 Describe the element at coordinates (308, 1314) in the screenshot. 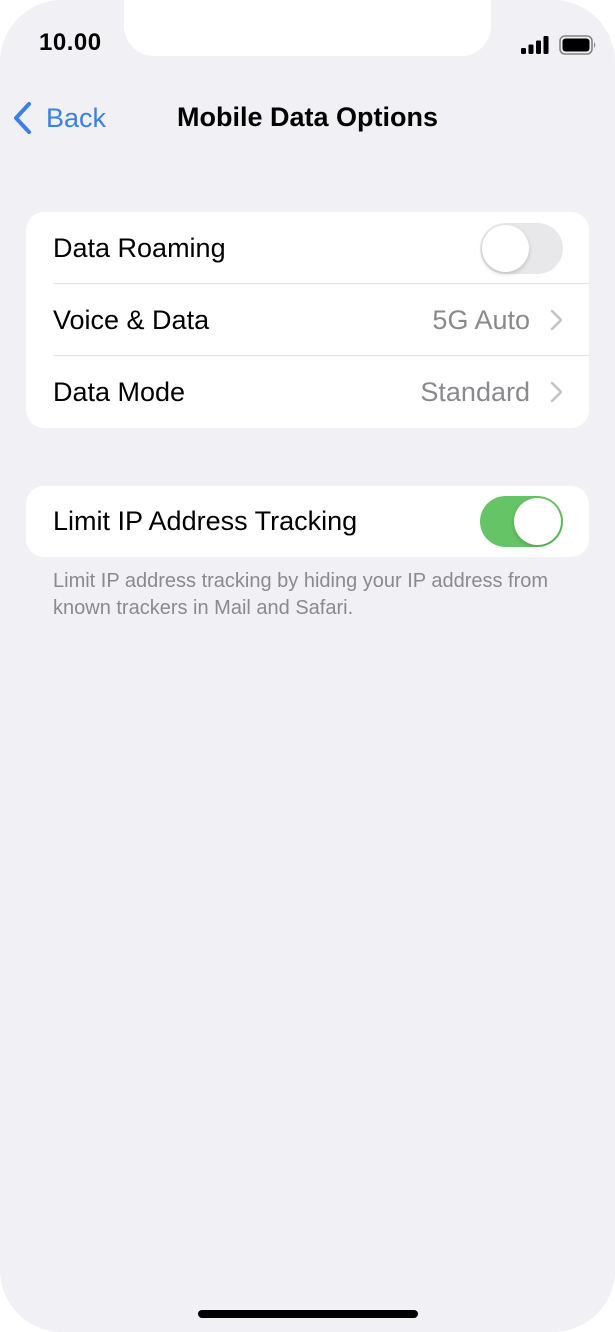

I see `home-indicator` at that location.